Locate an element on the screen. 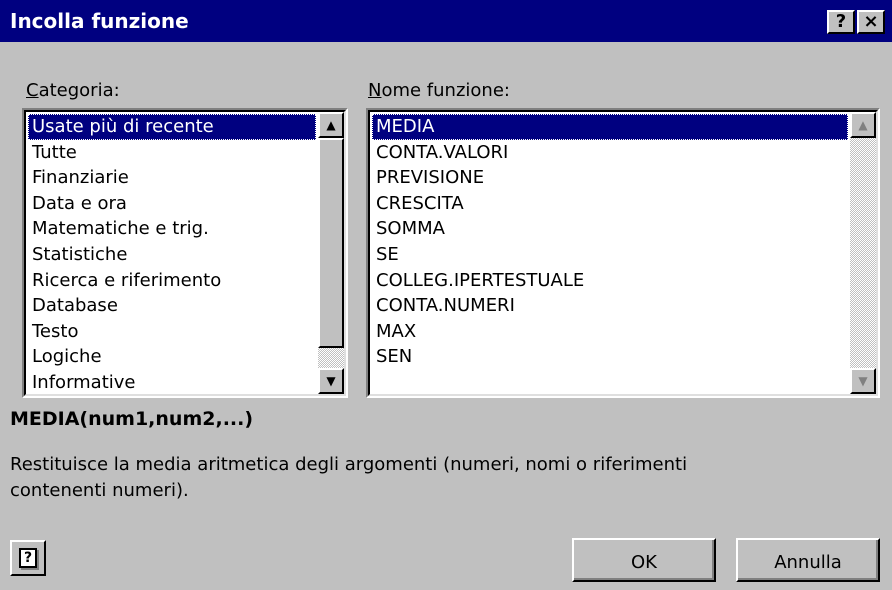 The height and width of the screenshot is (590, 892). function-item: COLLEG.IPERTESTUALE is located at coordinates (610, 281).